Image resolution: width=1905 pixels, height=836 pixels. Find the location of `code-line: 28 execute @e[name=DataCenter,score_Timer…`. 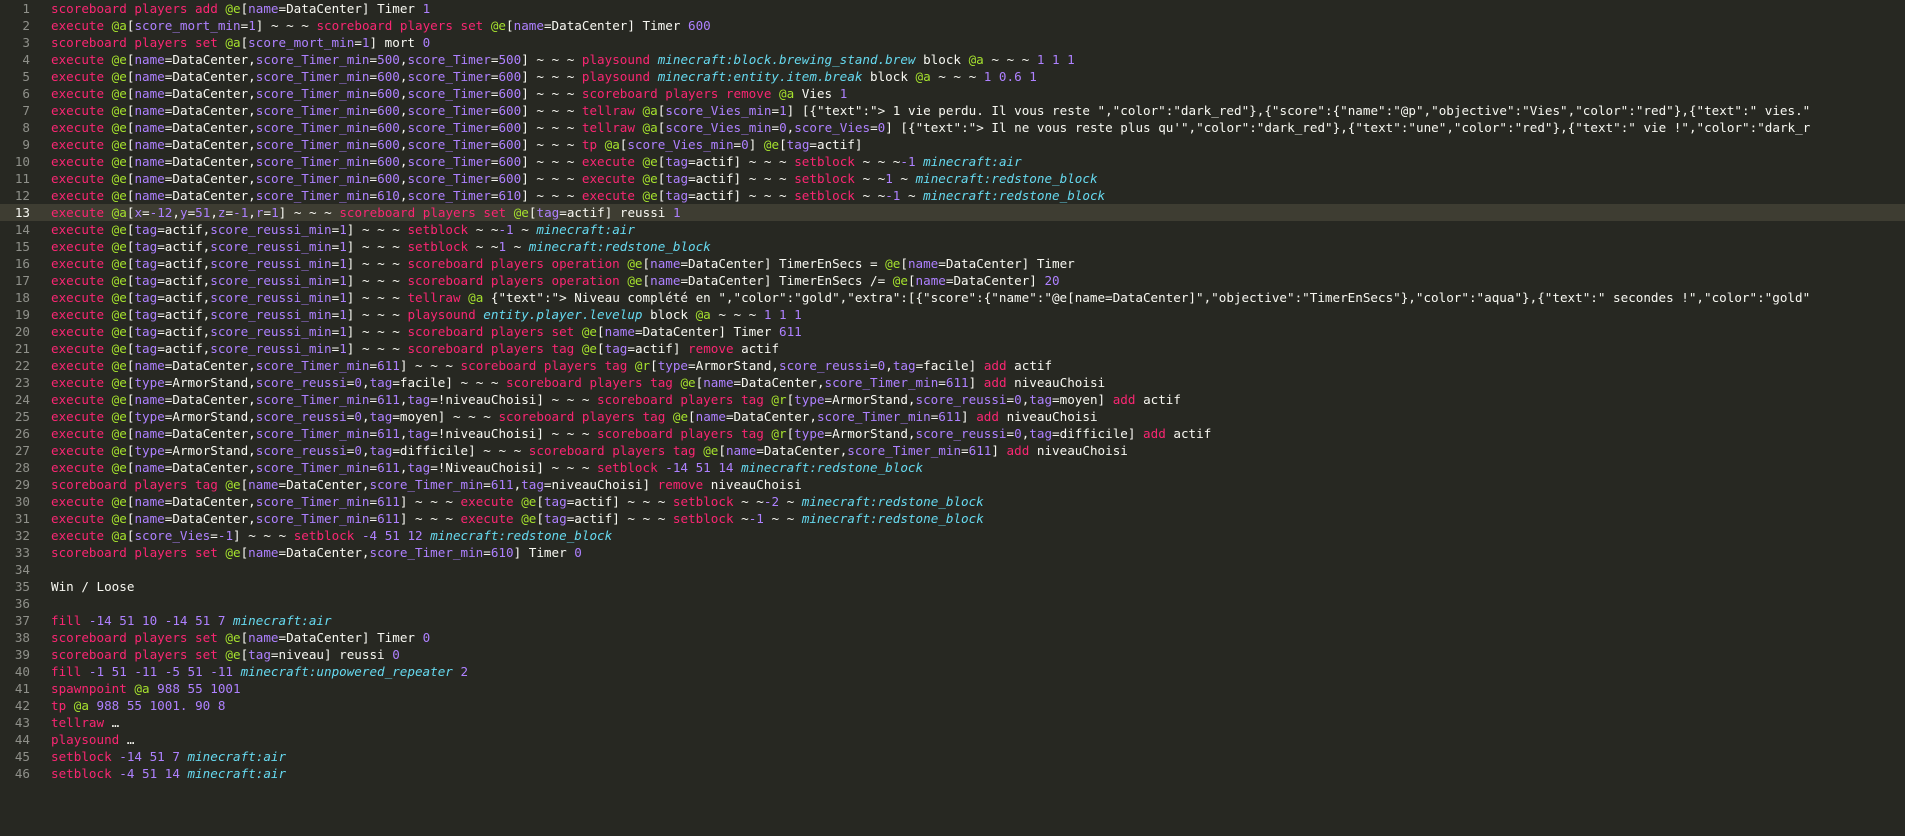

code-line: 28 execute @e[name=DataCenter,score_Timer… is located at coordinates (952, 467).